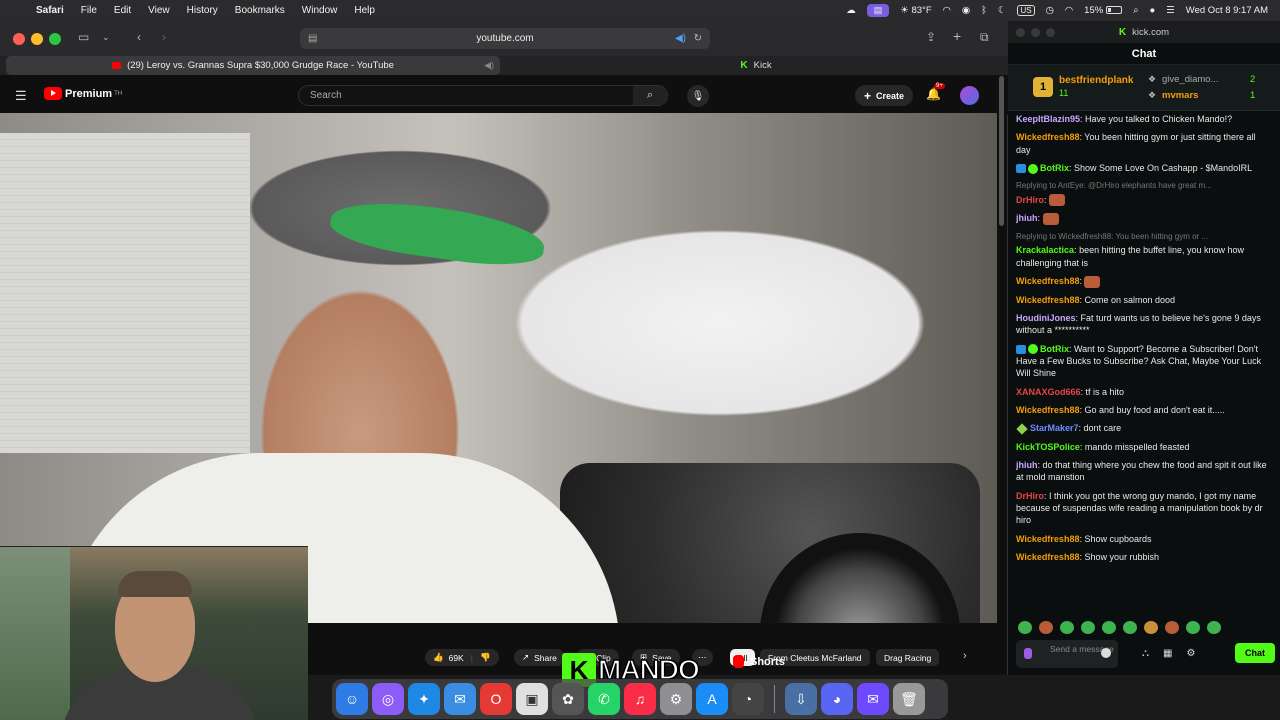  What do you see at coordinates (1145, 653) in the screenshot?
I see `predictions-icon: ⛬` at bounding box center [1145, 653].